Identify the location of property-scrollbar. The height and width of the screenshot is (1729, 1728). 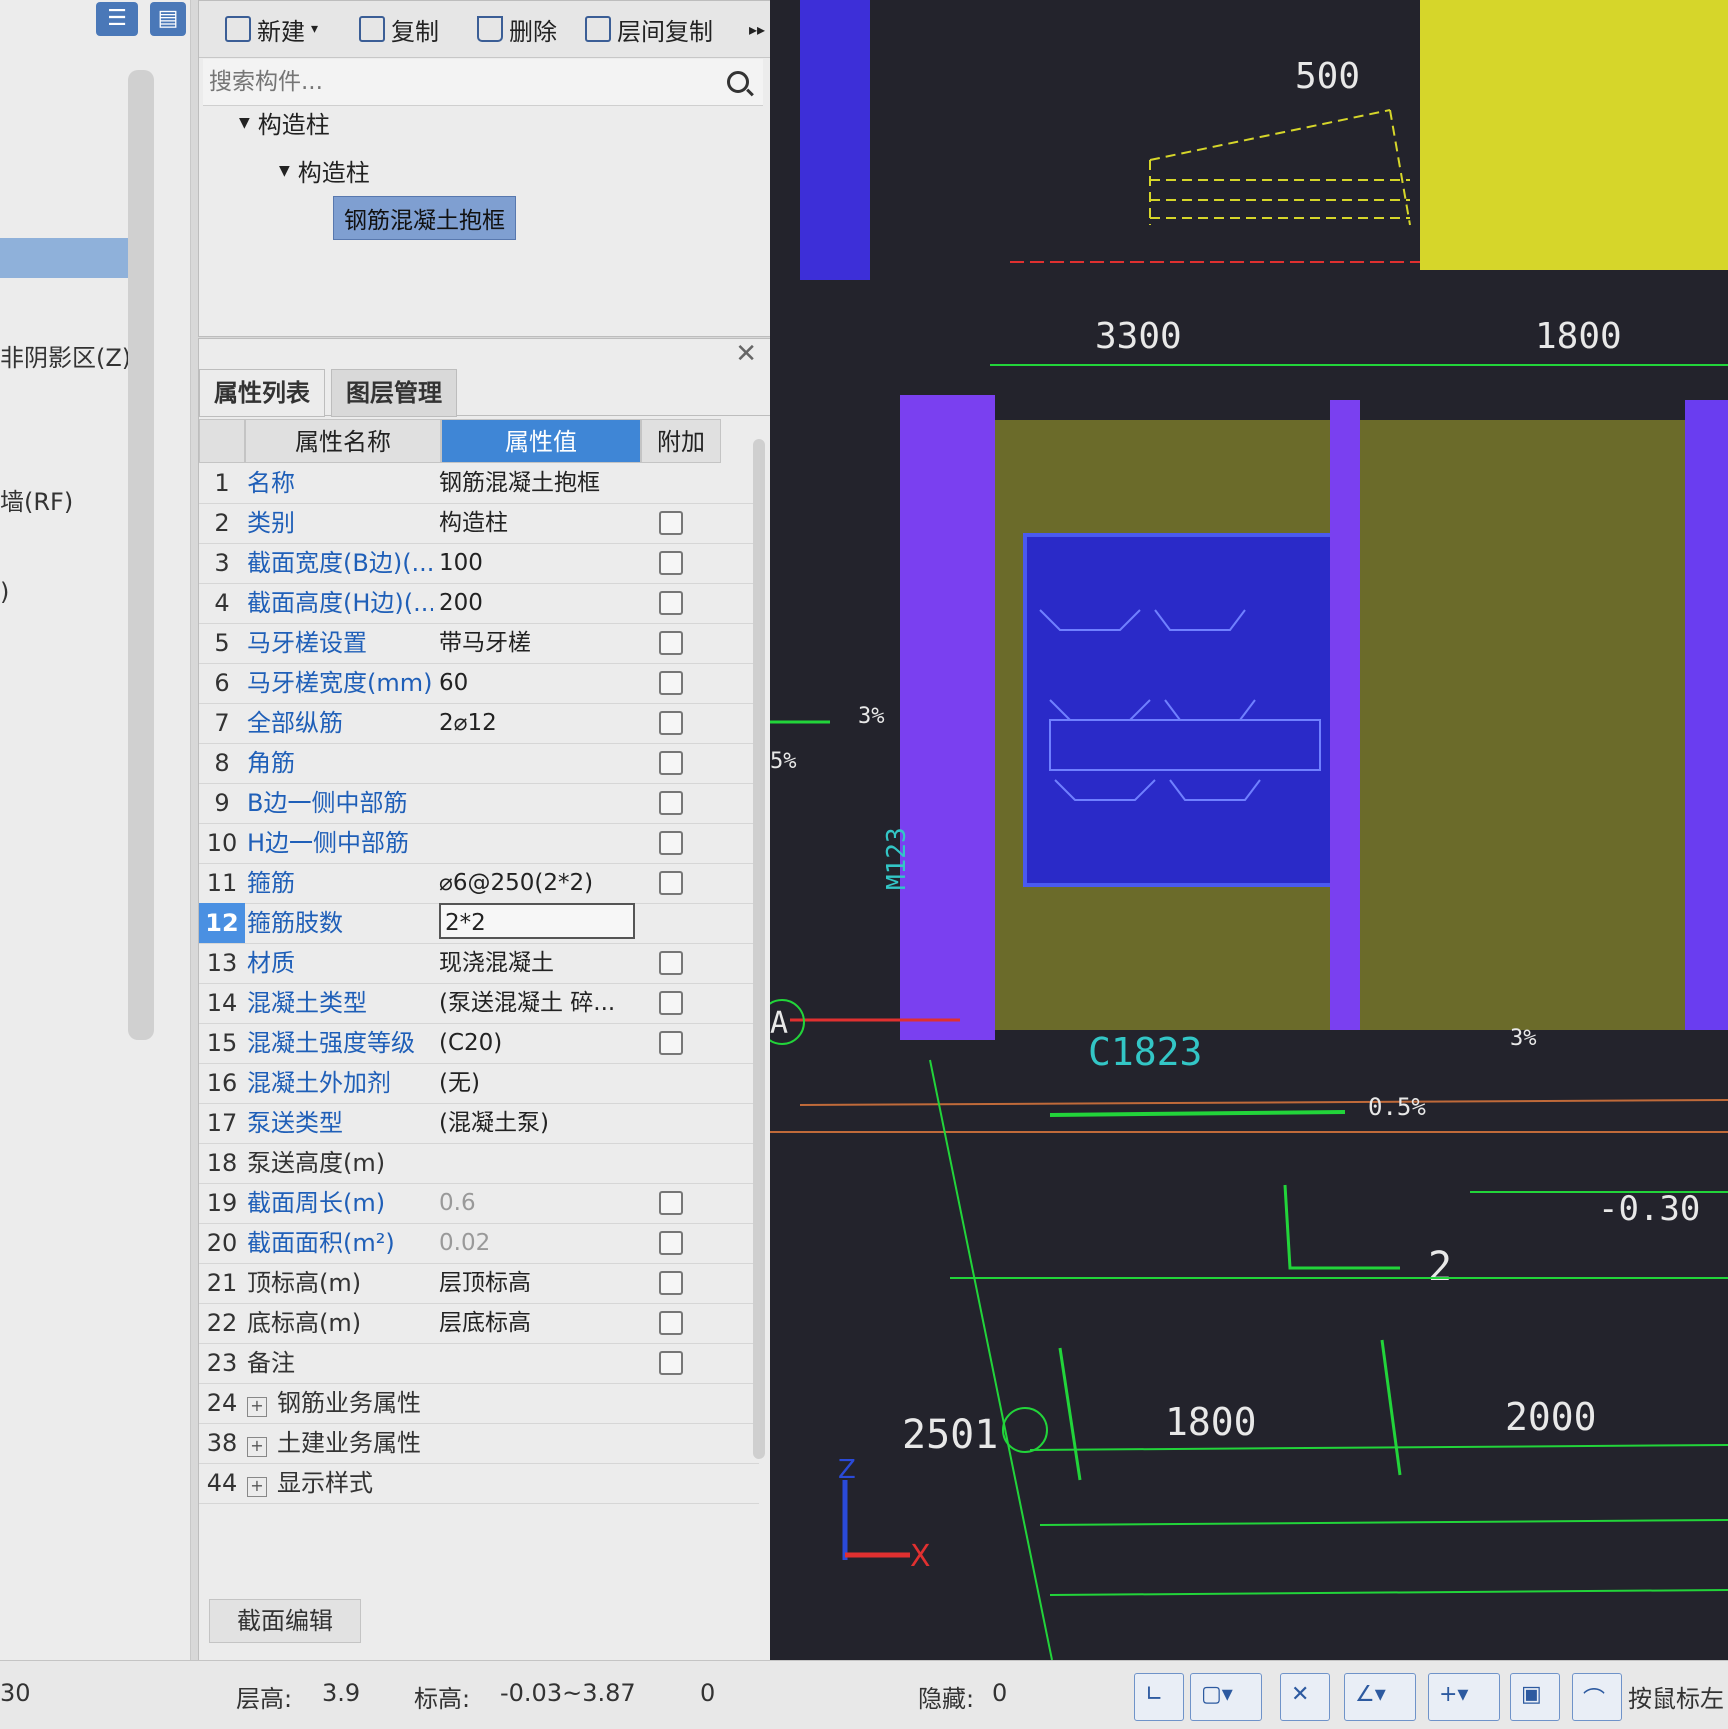
(759, 949).